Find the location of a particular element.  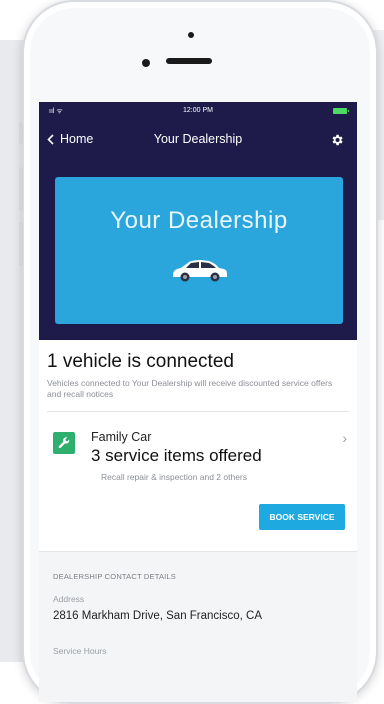

settings-button is located at coordinates (337, 140).